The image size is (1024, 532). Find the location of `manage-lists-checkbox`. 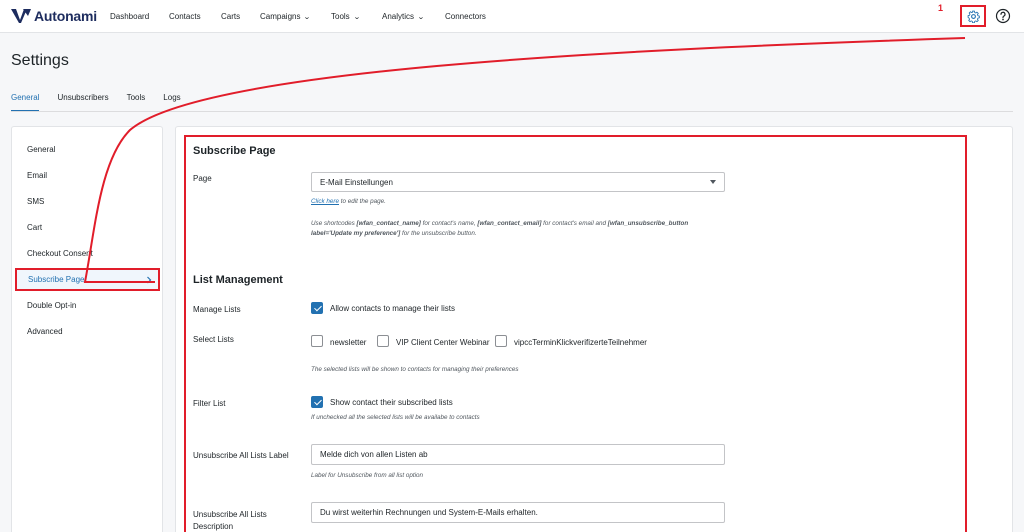

manage-lists-checkbox is located at coordinates (317, 308).